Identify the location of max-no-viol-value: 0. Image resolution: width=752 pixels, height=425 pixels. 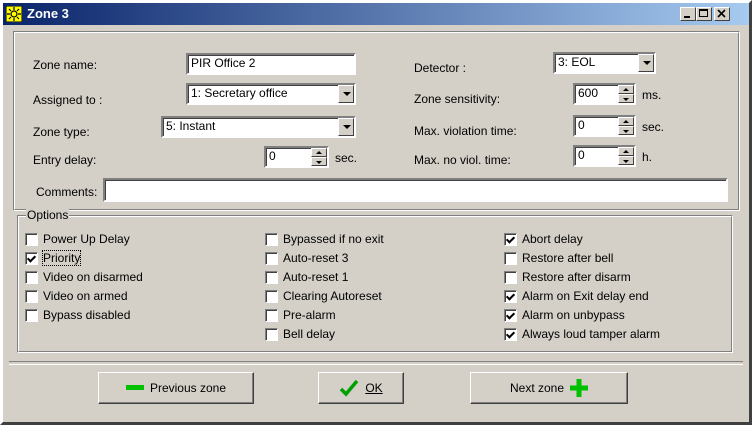
(581, 155).